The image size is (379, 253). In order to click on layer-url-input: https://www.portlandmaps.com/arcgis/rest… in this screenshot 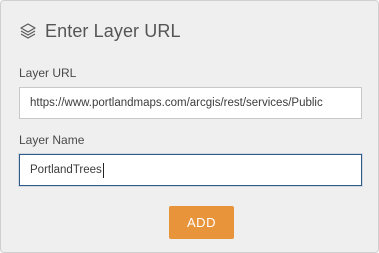, I will do `click(190, 103)`.